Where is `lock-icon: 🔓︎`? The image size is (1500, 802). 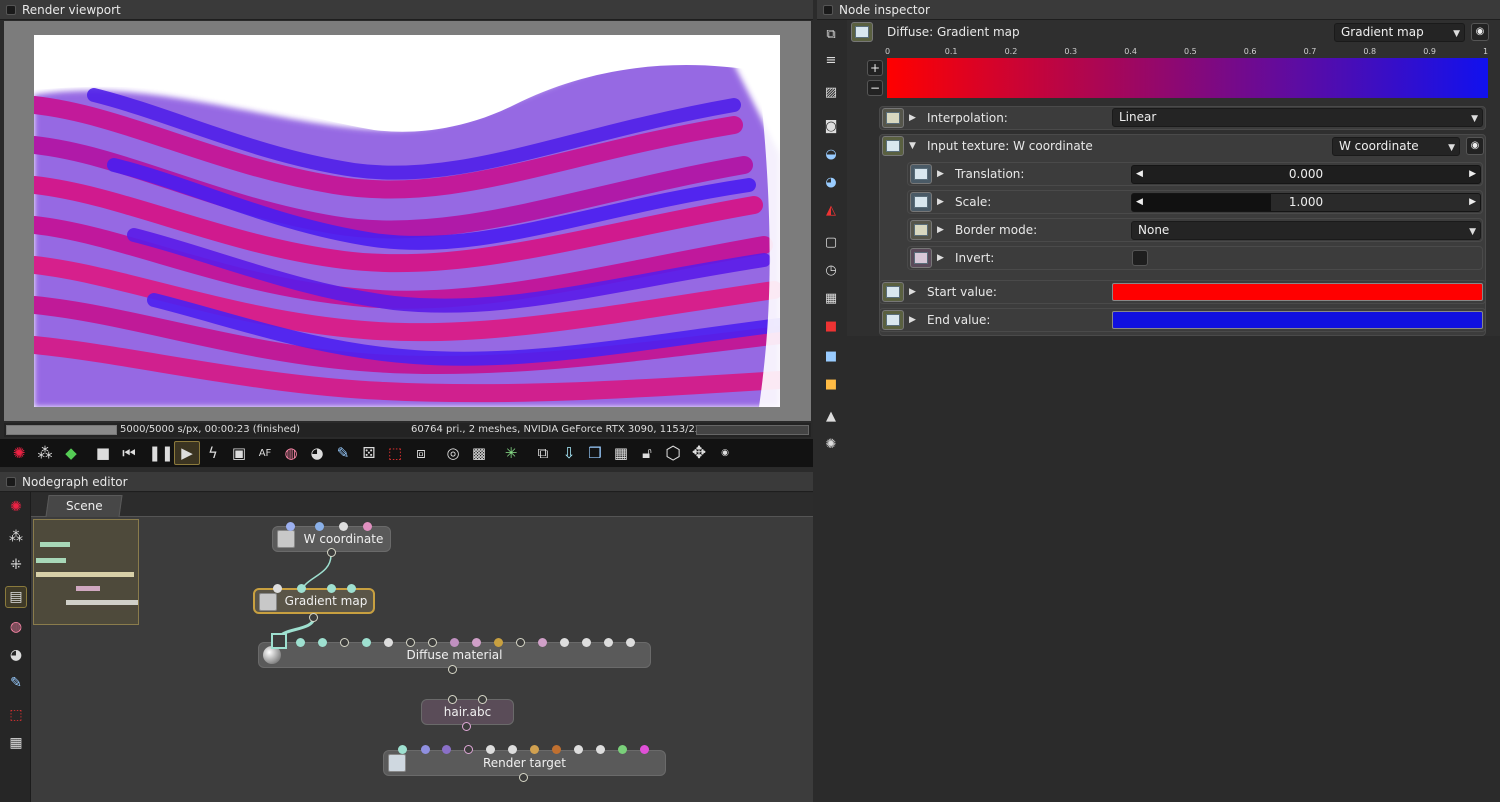 lock-icon: 🔓︎ is located at coordinates (647, 453).